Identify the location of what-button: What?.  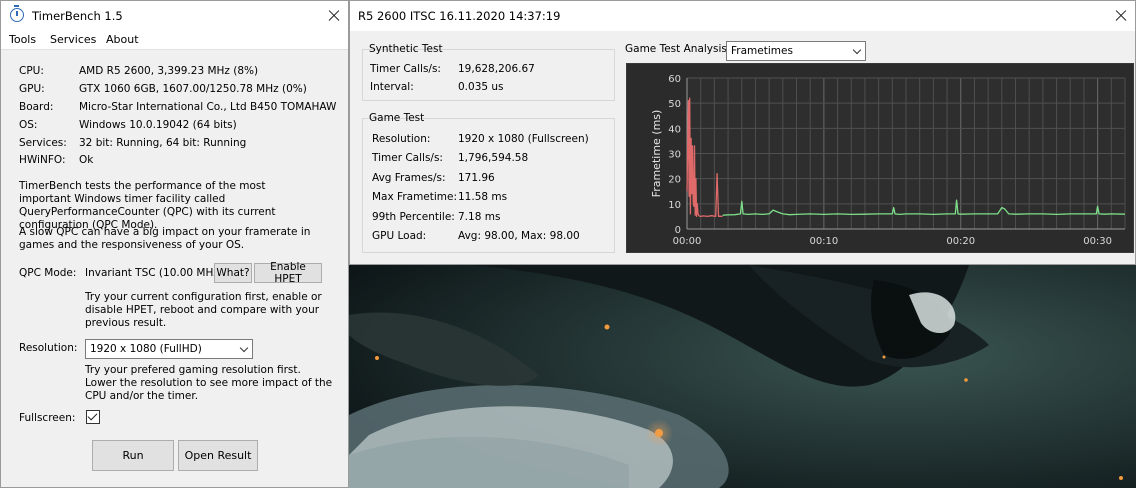
(233, 273).